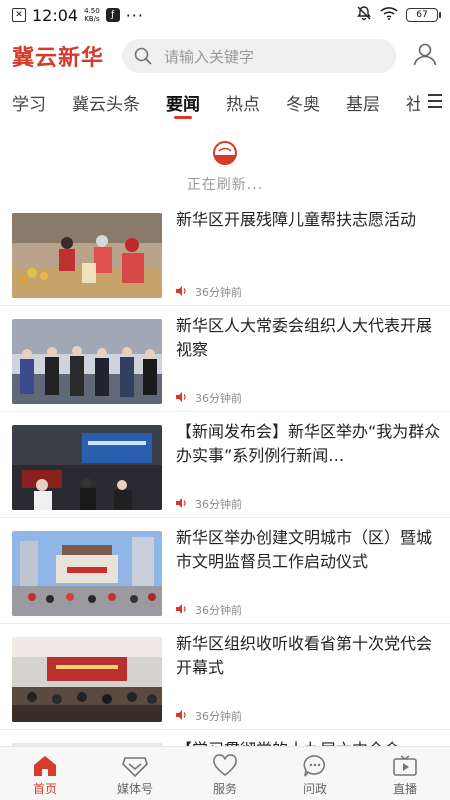 The height and width of the screenshot is (800, 450). I want to click on search-placeholder: 请输入关键字, so click(209, 56).